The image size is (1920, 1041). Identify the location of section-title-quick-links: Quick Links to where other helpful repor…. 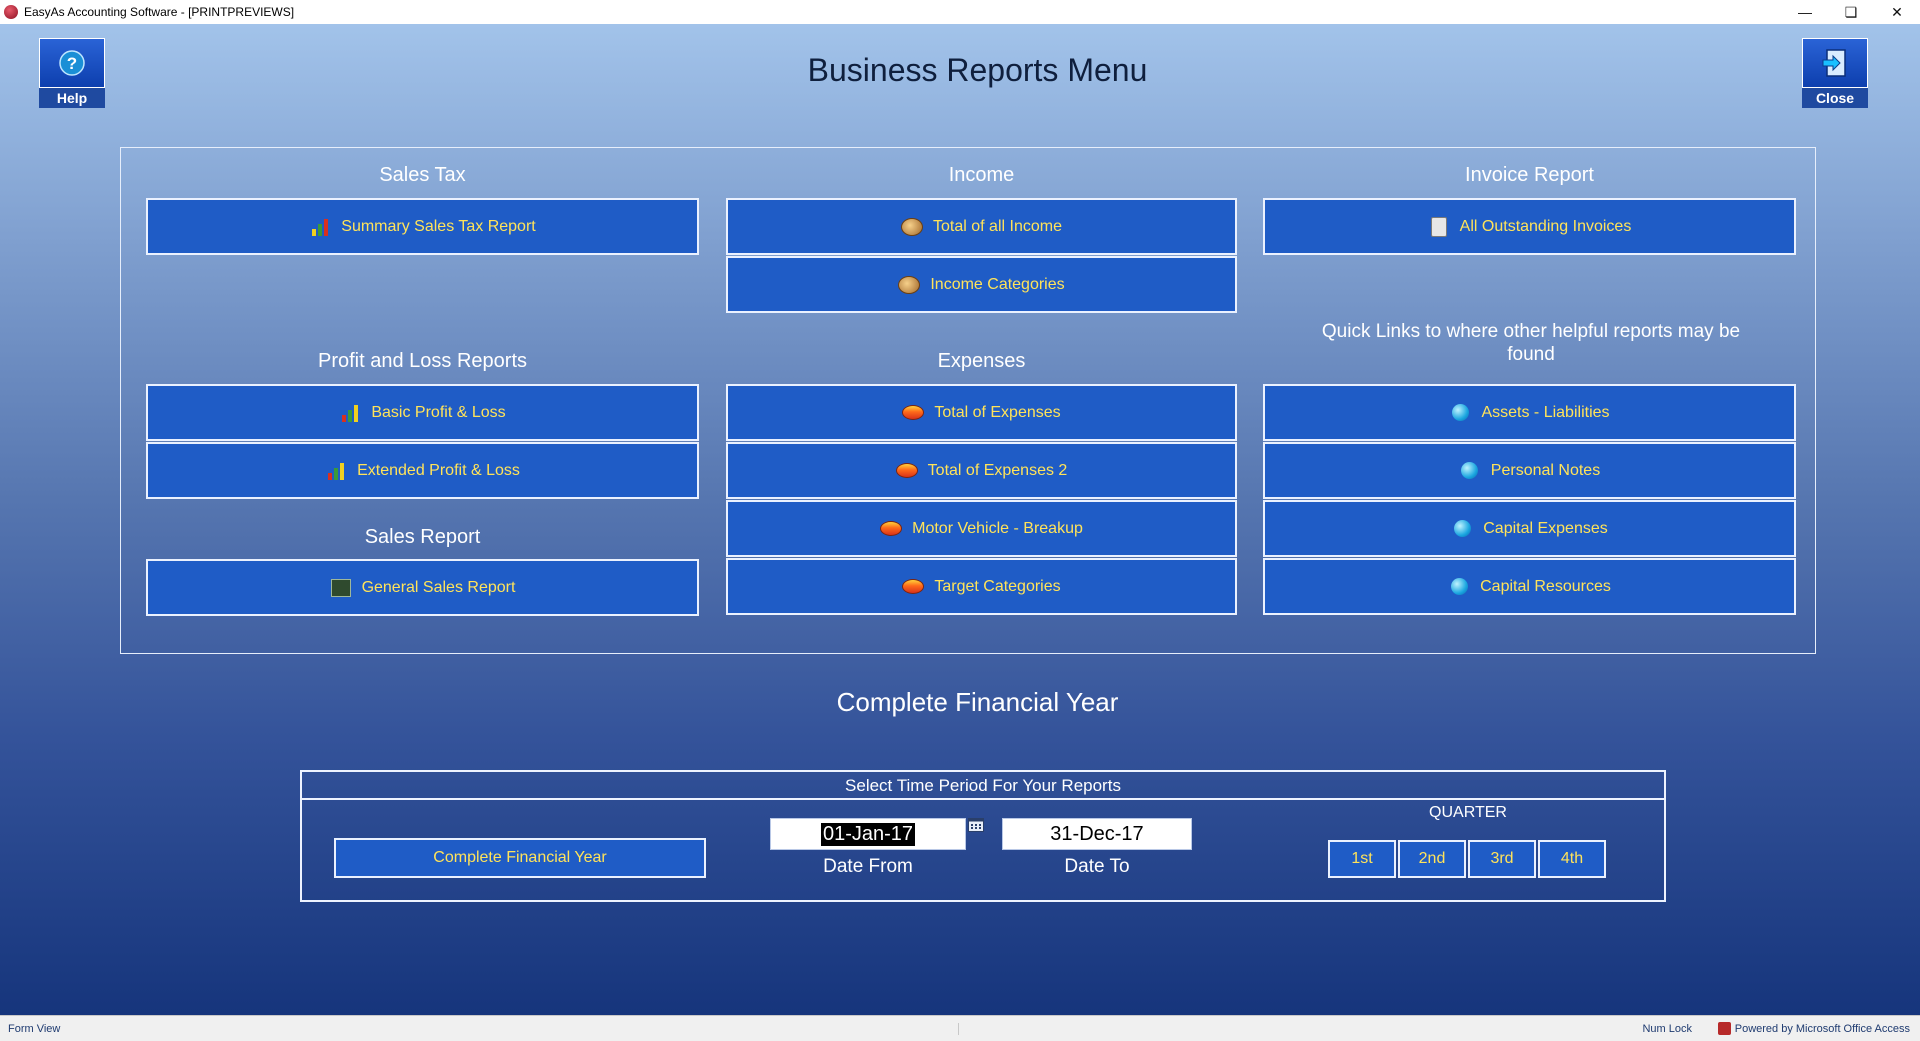
(1531, 343).